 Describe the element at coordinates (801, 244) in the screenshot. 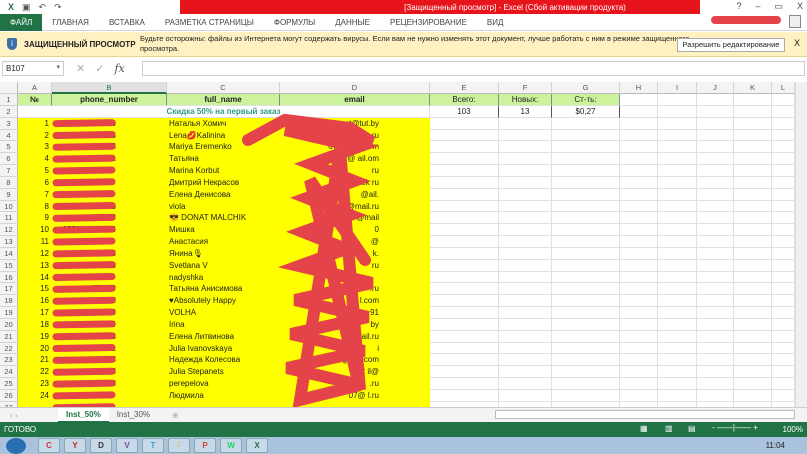

I see `vertical-scrollbar` at that location.